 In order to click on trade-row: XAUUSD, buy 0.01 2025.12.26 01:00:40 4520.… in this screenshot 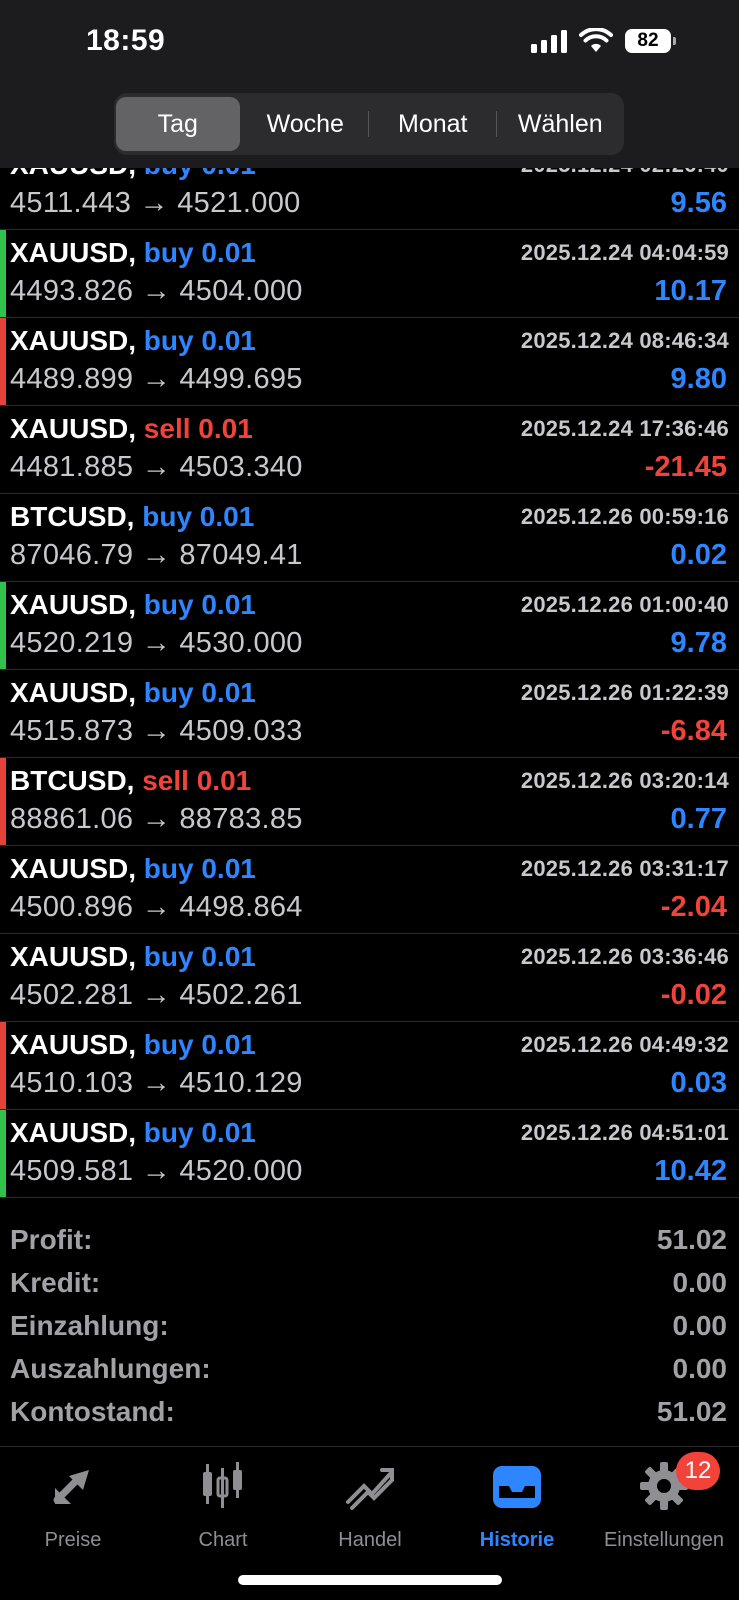, I will do `click(369, 626)`.